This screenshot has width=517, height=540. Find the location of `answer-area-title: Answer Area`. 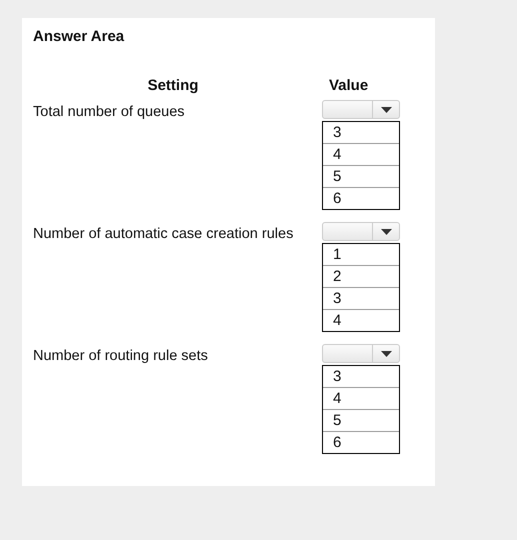

answer-area-title: Answer Area is located at coordinates (79, 37).